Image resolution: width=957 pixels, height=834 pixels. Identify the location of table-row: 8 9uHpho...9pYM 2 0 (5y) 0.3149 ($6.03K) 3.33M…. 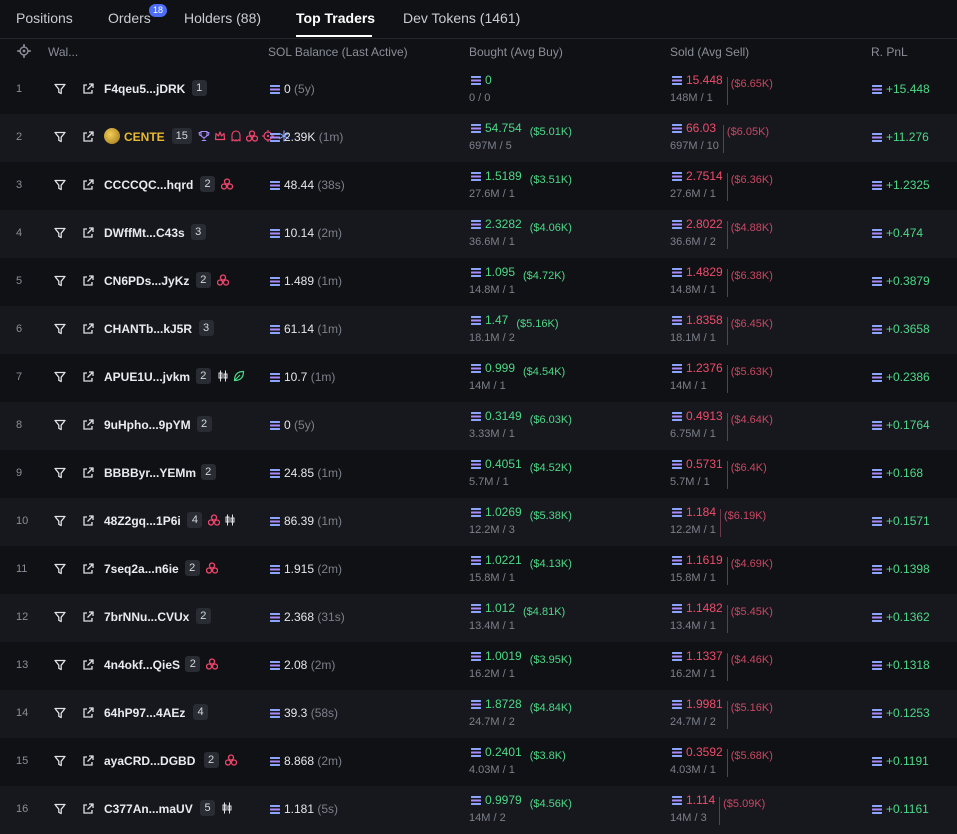
(478, 426).